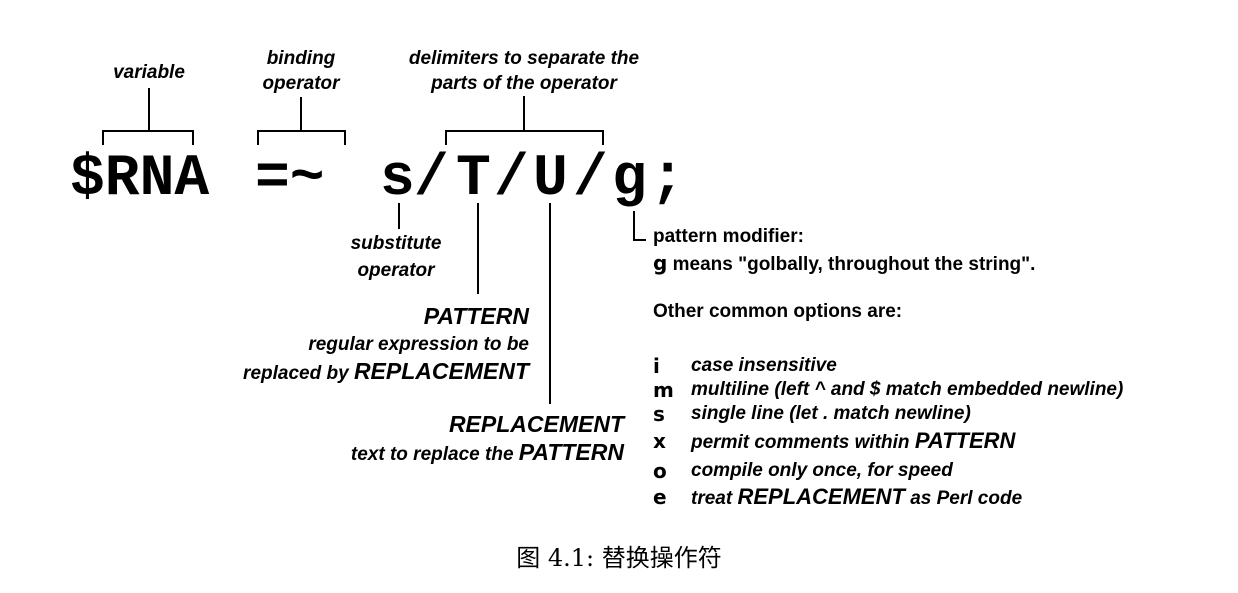 This screenshot has height=593, width=1238. What do you see at coordinates (301, 137) in the screenshot?
I see `binding-bracket` at bounding box center [301, 137].